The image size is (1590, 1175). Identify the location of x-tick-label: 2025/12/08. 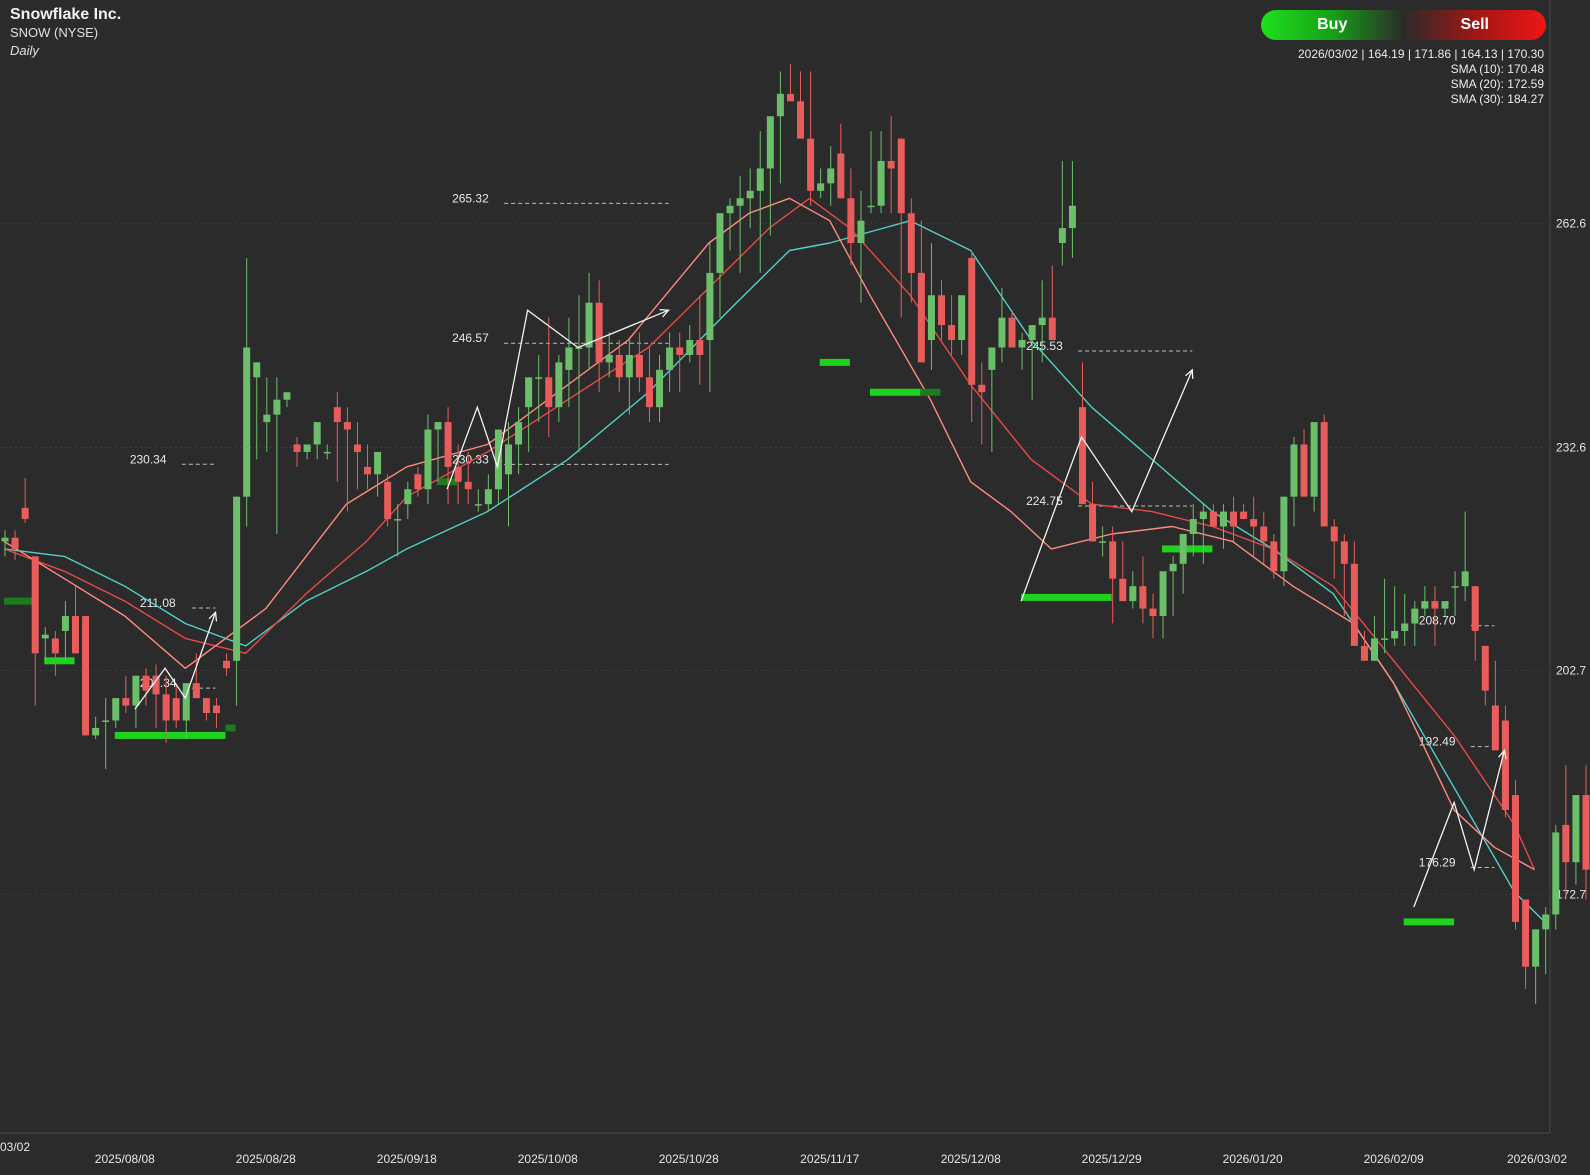
(971, 1159).